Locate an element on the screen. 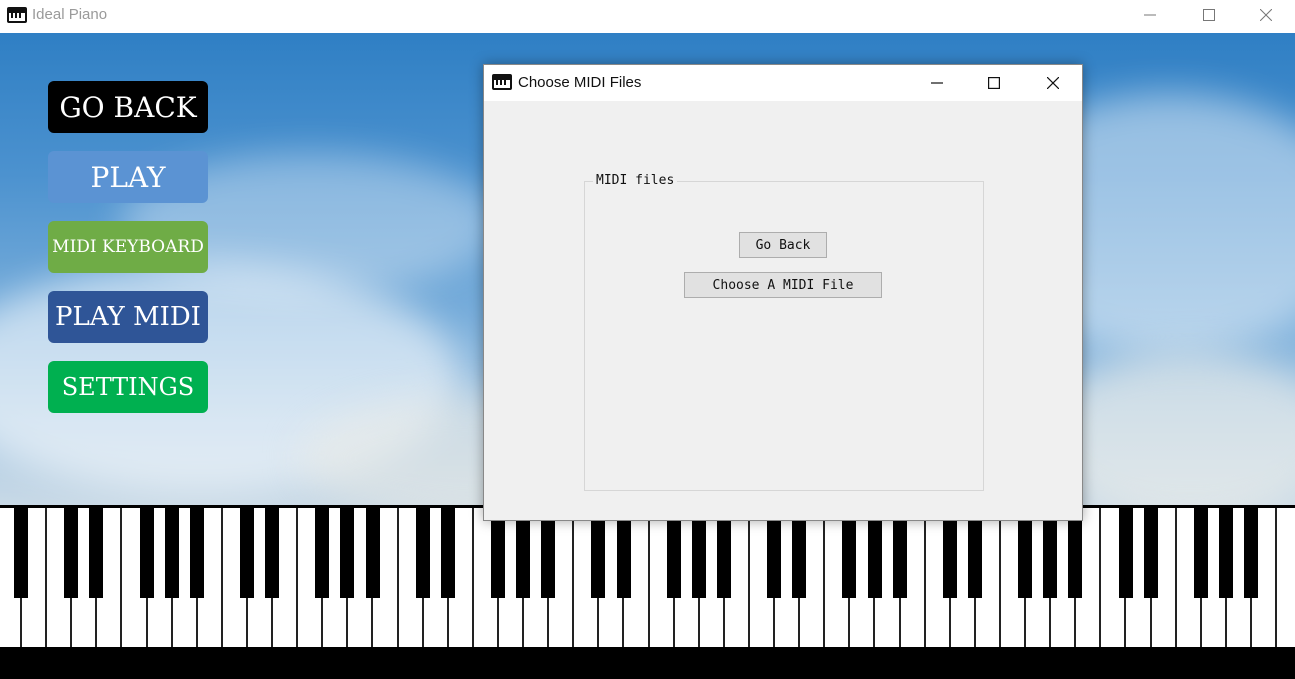 The height and width of the screenshot is (679, 1295). settings-menu-button: SETTINGS is located at coordinates (128, 387).